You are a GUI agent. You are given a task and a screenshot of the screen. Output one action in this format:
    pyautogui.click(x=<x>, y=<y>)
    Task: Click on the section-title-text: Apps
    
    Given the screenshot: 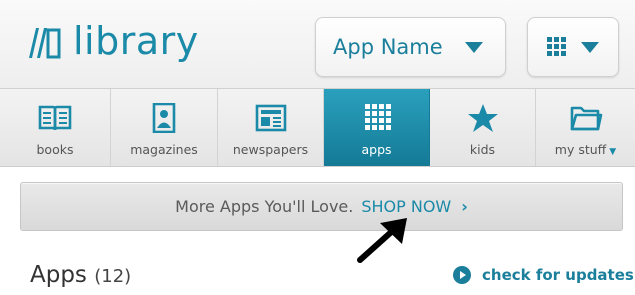 What is the action you would take?
    pyautogui.click(x=58, y=275)
    